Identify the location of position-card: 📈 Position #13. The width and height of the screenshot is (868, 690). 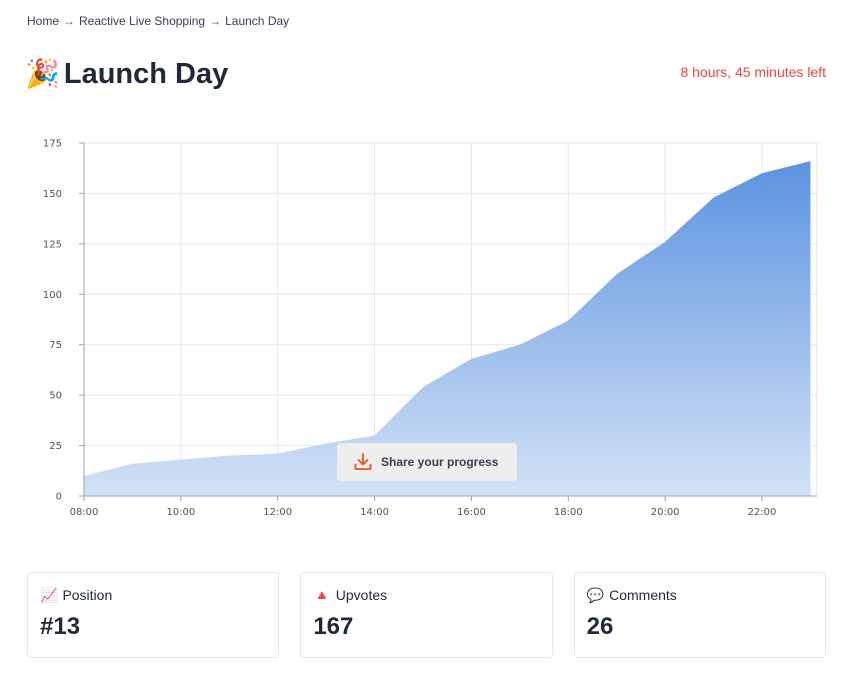
(153, 615).